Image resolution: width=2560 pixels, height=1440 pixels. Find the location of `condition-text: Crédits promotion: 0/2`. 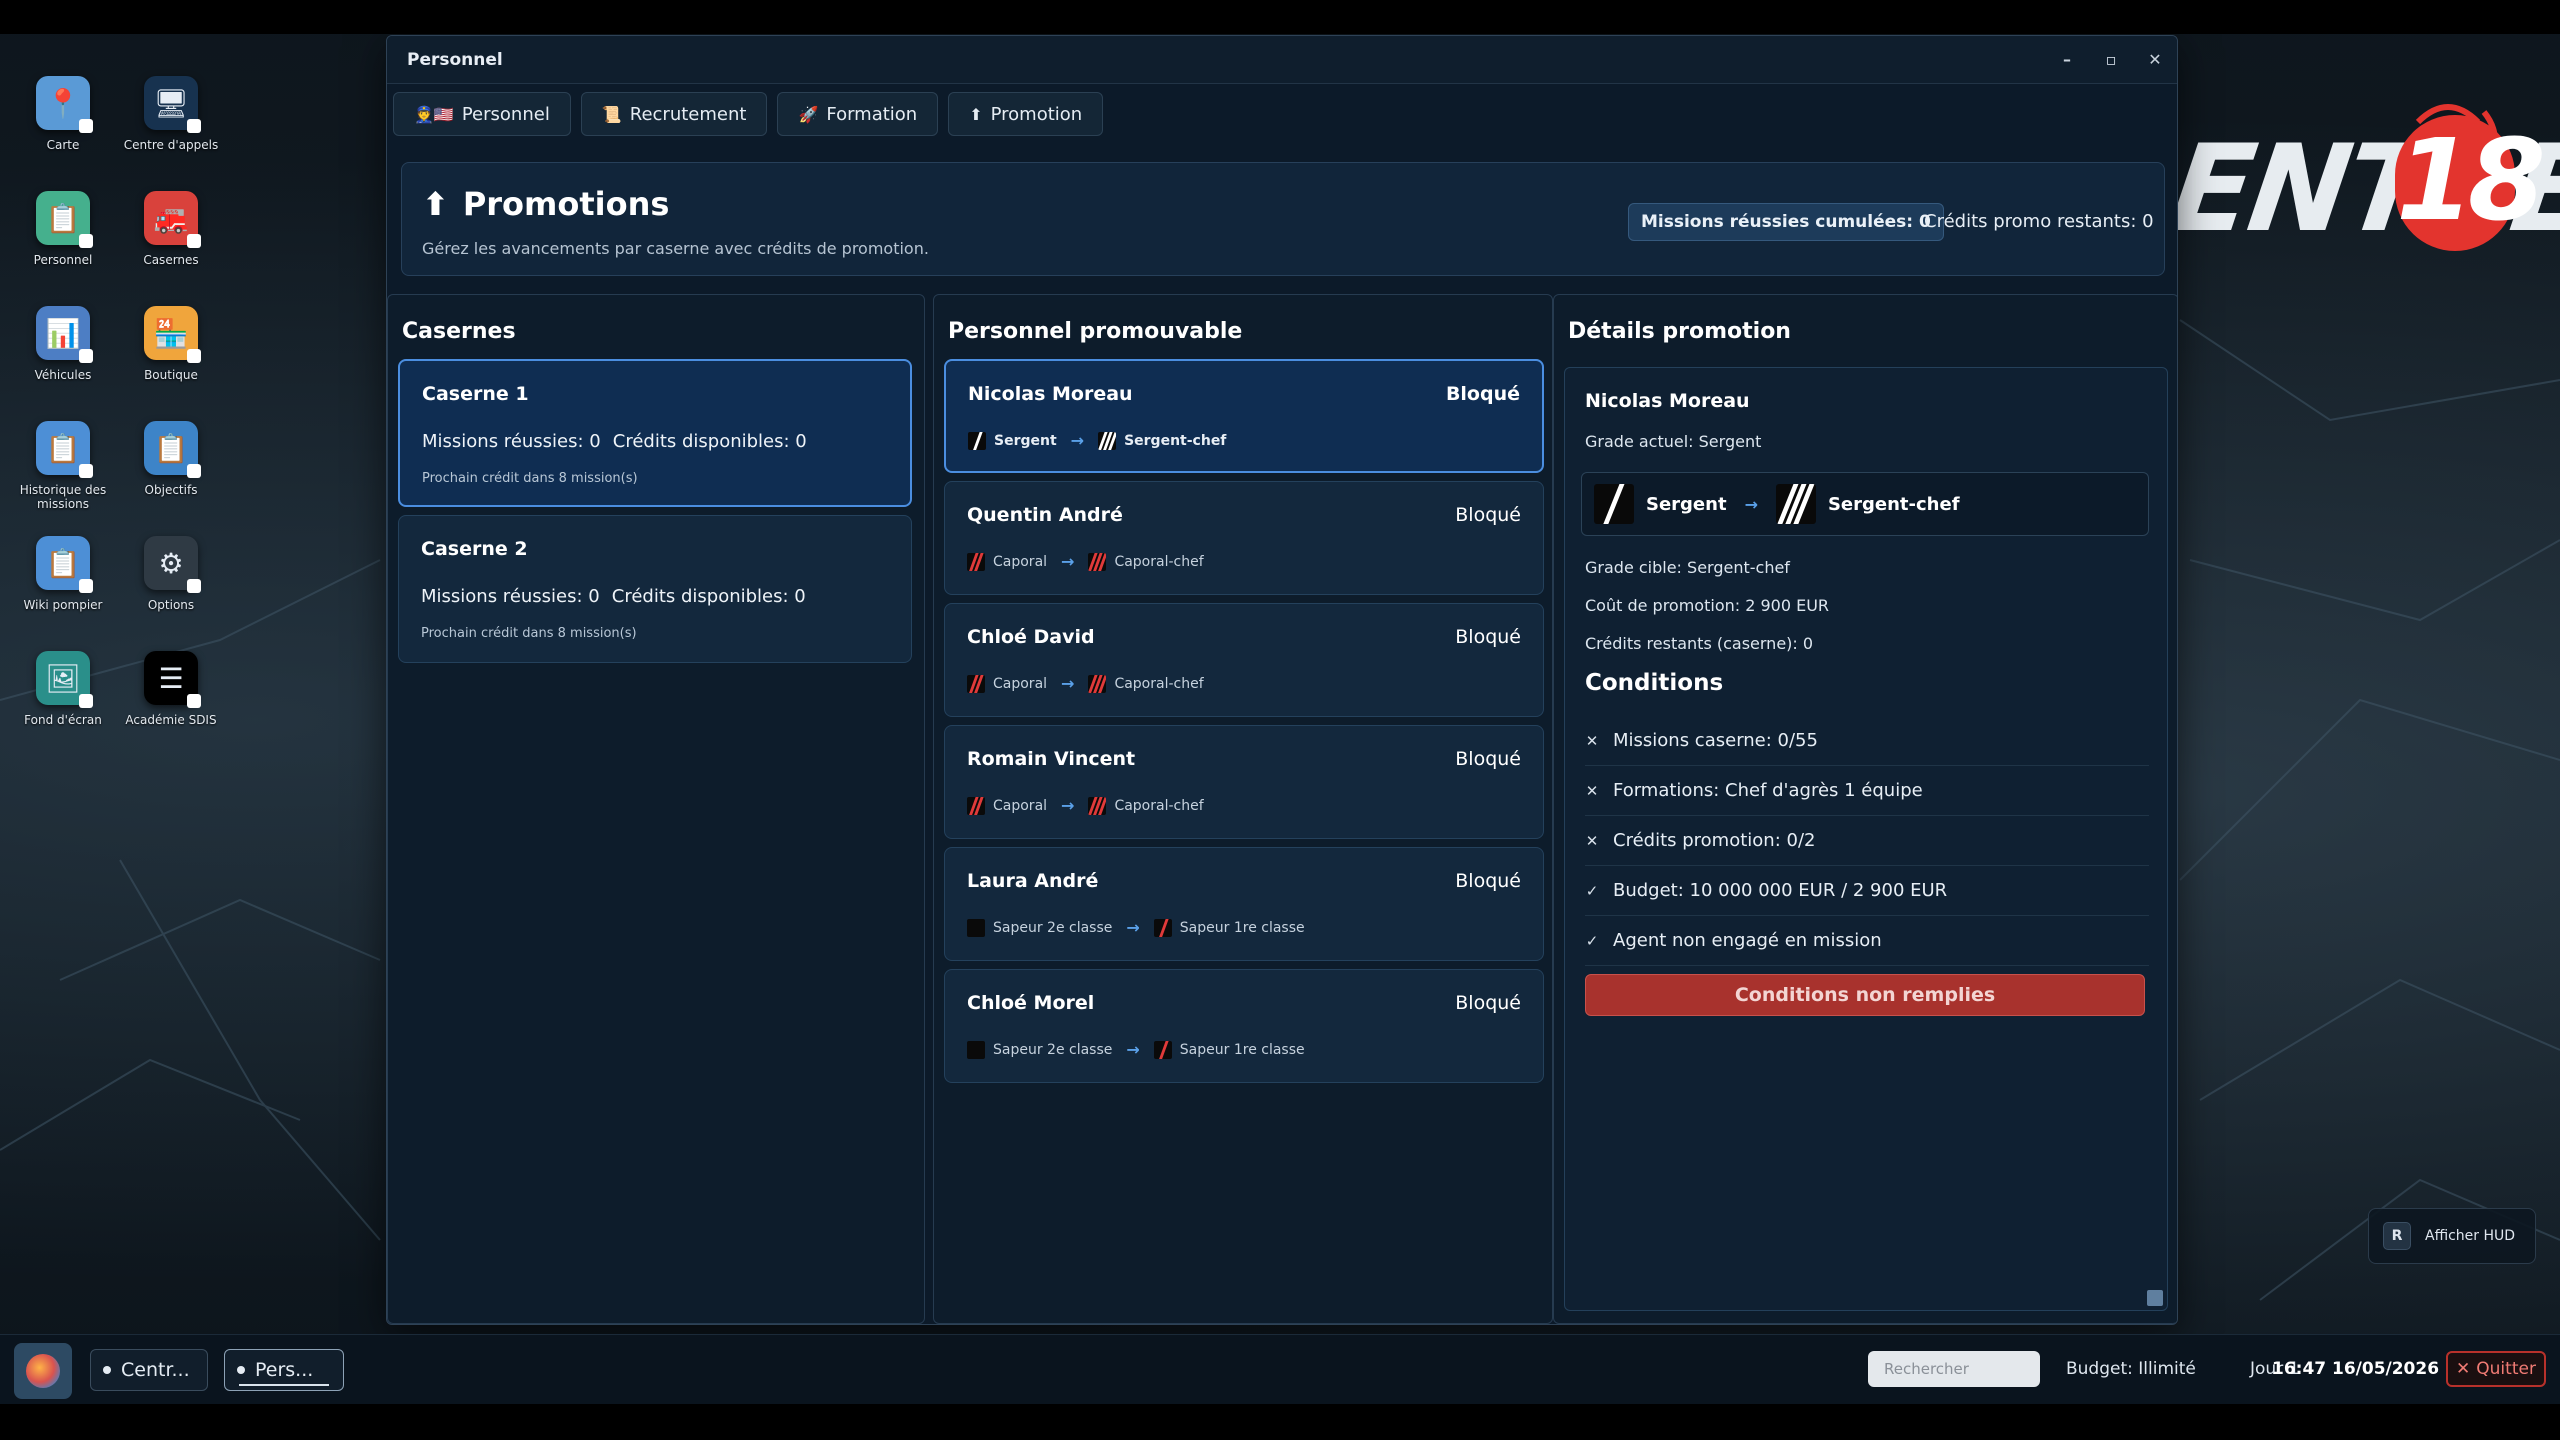

condition-text: Crédits promotion: 0/2 is located at coordinates (1714, 840).